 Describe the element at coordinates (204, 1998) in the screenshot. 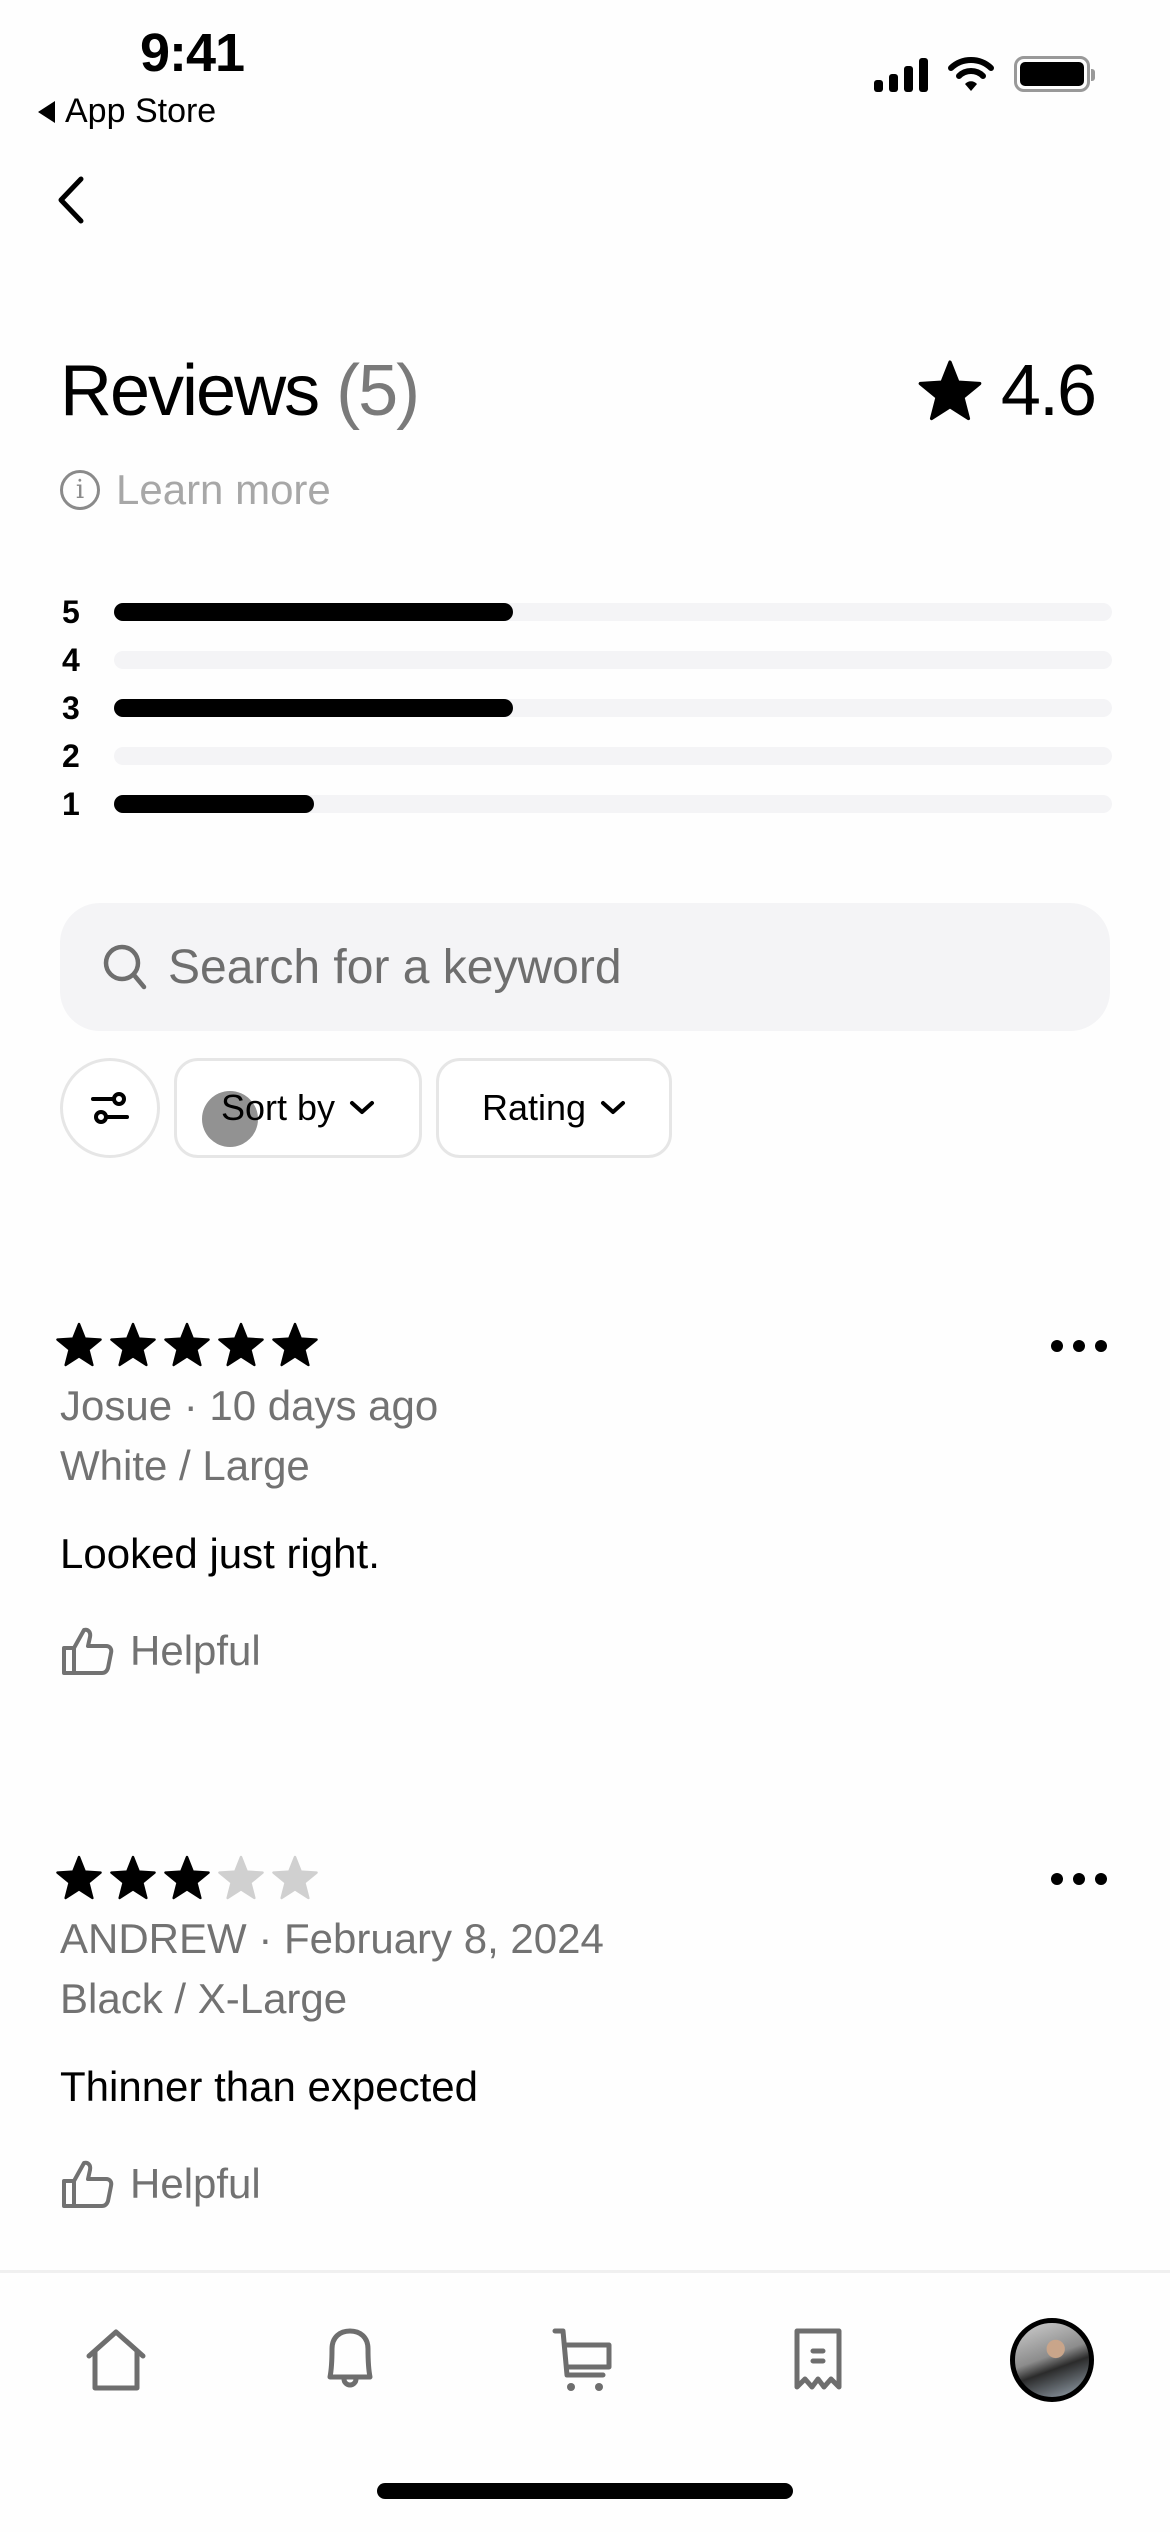

I see `review-variant: Black / X-Large` at that location.